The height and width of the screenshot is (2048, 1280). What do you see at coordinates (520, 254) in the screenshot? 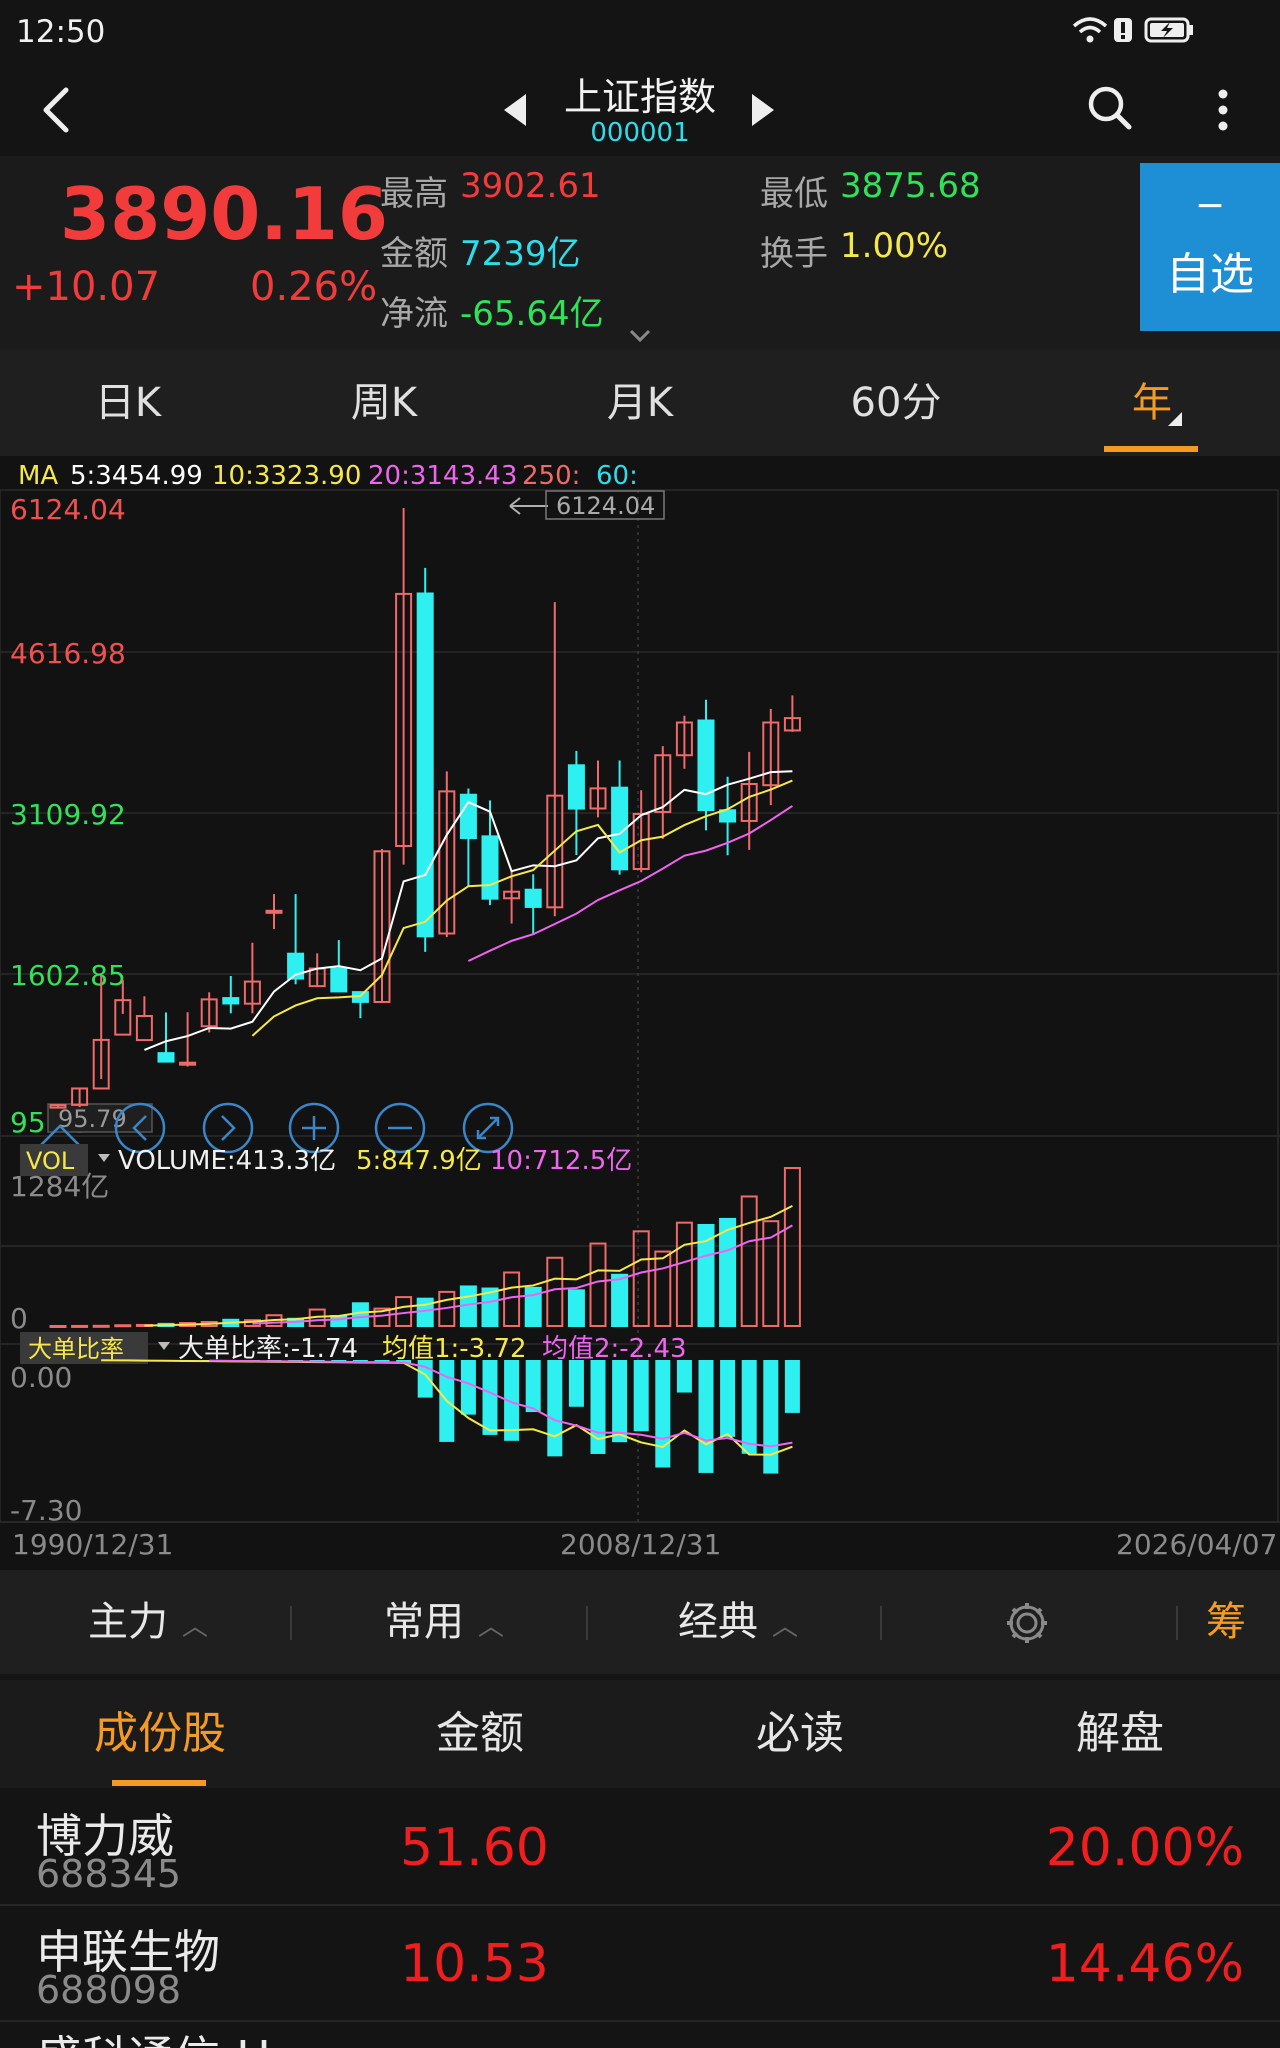
I see `amount-value: 7239亿` at bounding box center [520, 254].